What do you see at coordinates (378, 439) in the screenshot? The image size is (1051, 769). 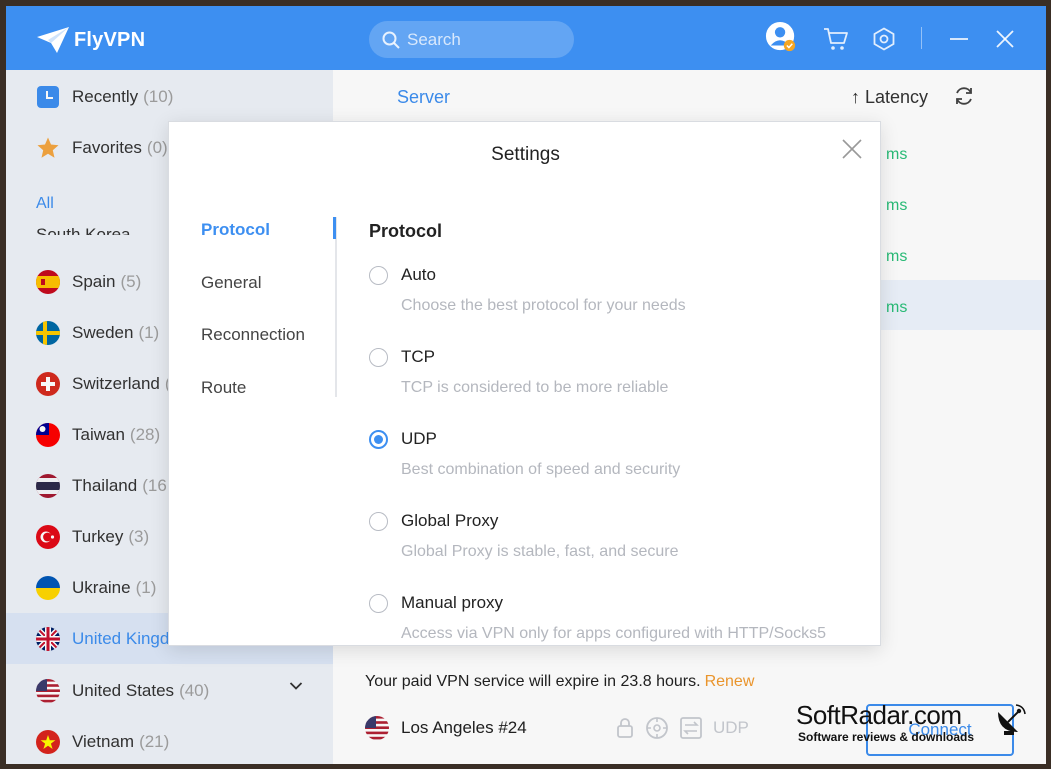 I see `radio-button-checked` at bounding box center [378, 439].